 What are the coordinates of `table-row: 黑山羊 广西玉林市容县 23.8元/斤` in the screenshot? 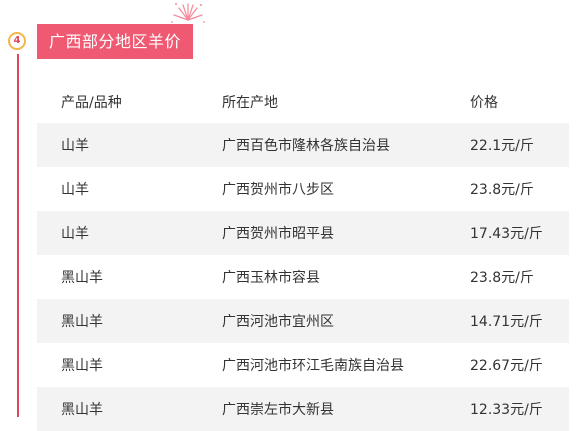 It's located at (303, 277).